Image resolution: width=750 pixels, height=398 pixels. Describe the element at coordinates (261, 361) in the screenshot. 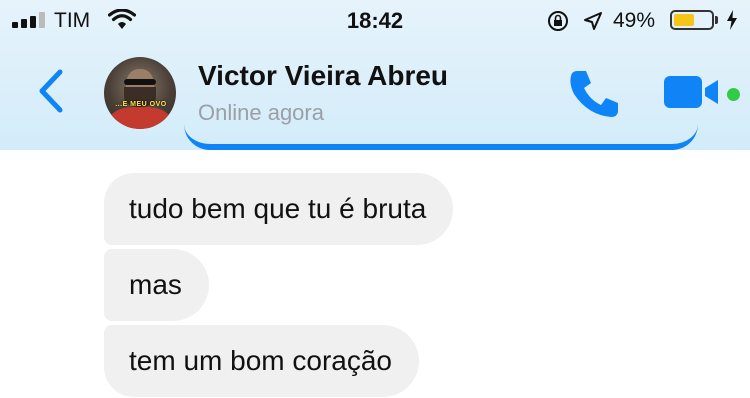

I see `message-bubble: tem um bom coração` at that location.